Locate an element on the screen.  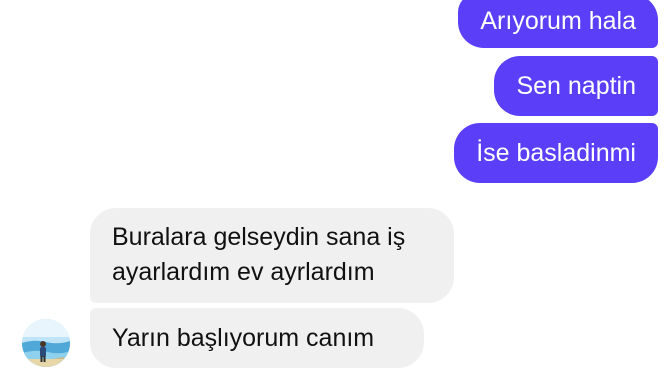
message-text: İse basladinmi is located at coordinates (556, 152).